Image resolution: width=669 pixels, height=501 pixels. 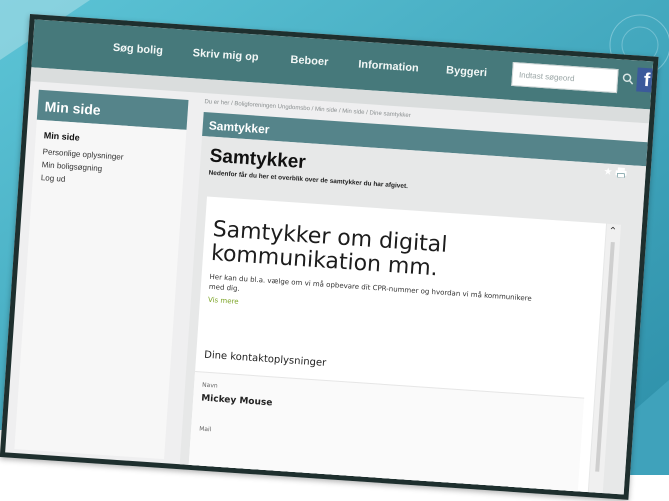 I want to click on search-input: Indtast søgeord, so click(x=565, y=77).